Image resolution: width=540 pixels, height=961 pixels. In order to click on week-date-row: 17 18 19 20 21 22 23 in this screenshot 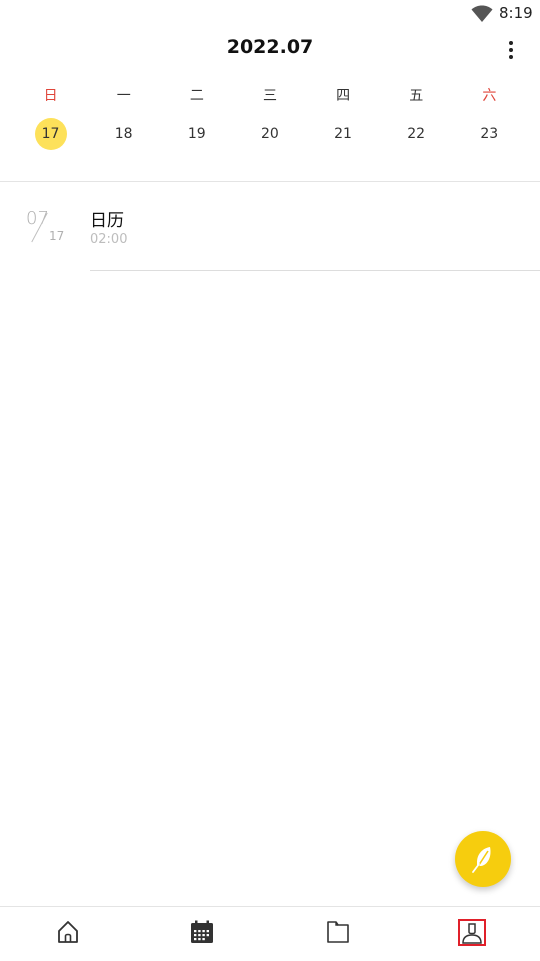, I will do `click(270, 134)`.